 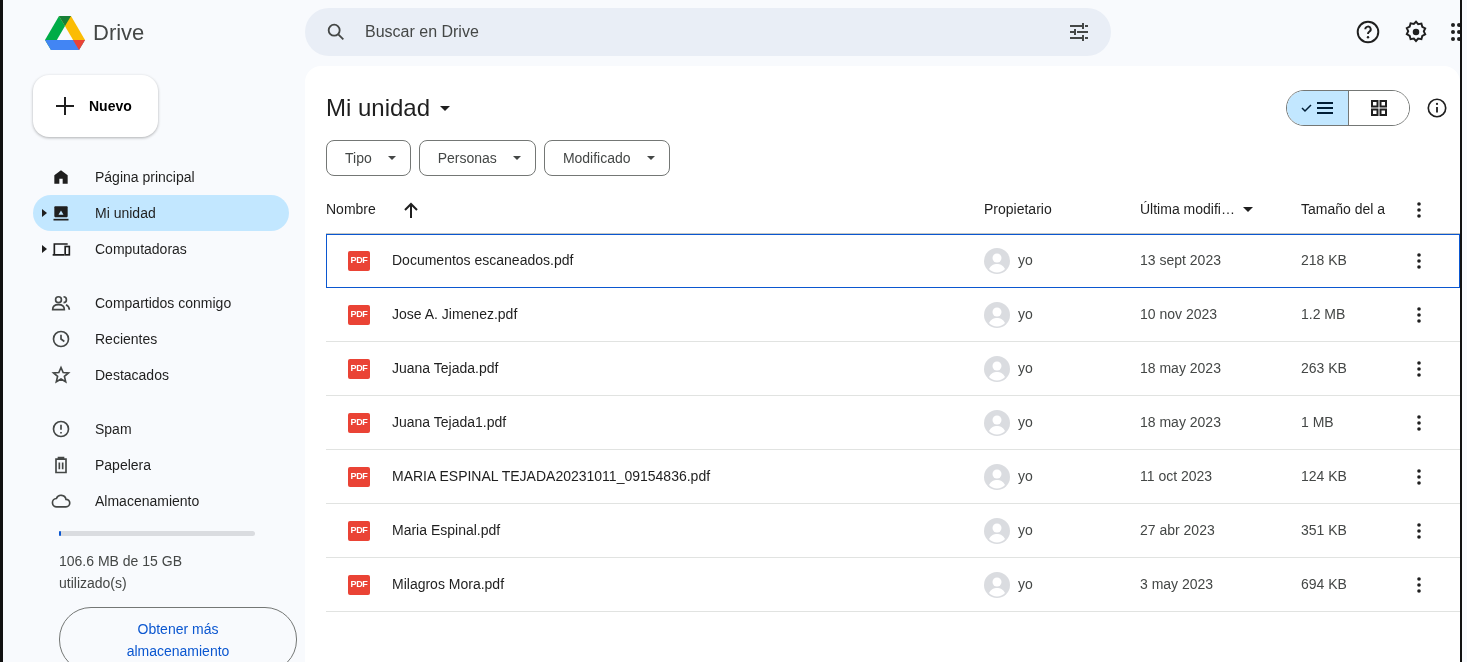 I want to click on modified-date: 3 may 2023, so click(x=1177, y=584).